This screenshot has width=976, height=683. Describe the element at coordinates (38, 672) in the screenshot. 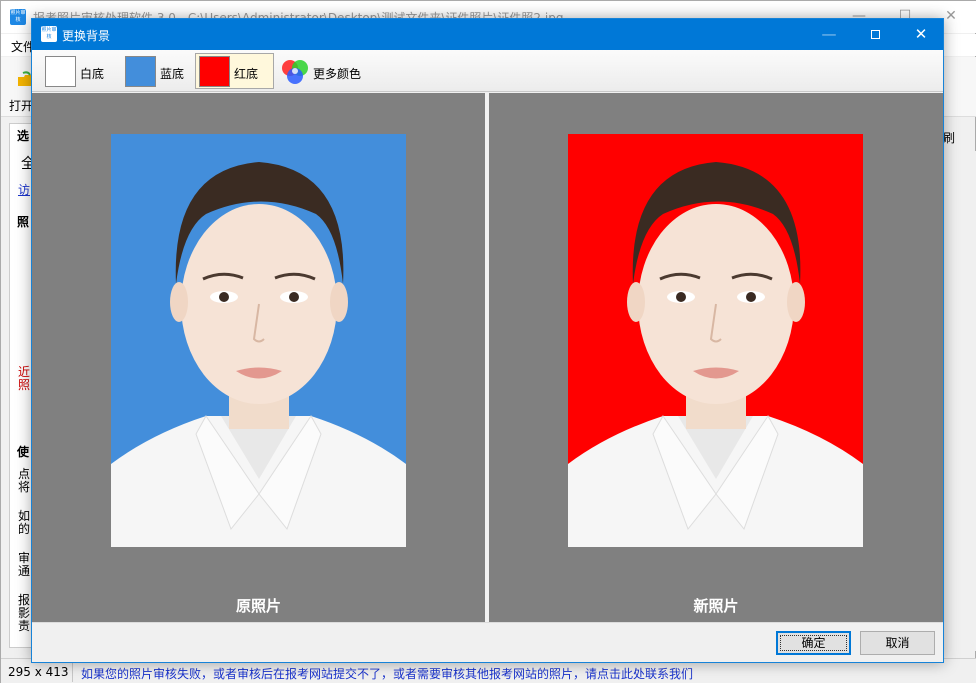

I see `image-size-readout: 295 x 413` at that location.